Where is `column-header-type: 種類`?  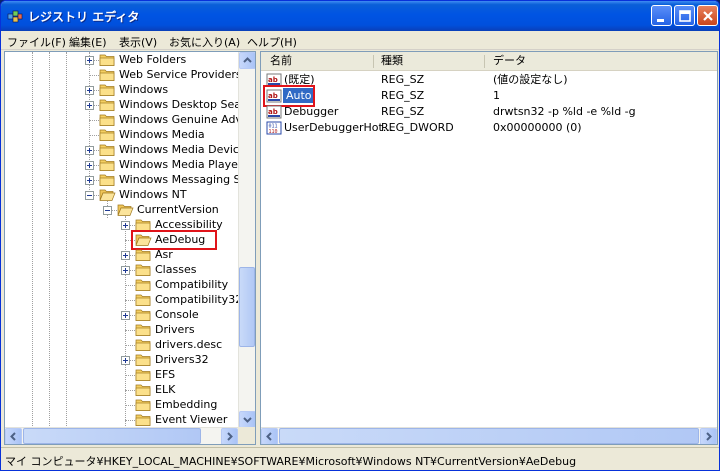 column-header-type: 種類 is located at coordinates (392, 61).